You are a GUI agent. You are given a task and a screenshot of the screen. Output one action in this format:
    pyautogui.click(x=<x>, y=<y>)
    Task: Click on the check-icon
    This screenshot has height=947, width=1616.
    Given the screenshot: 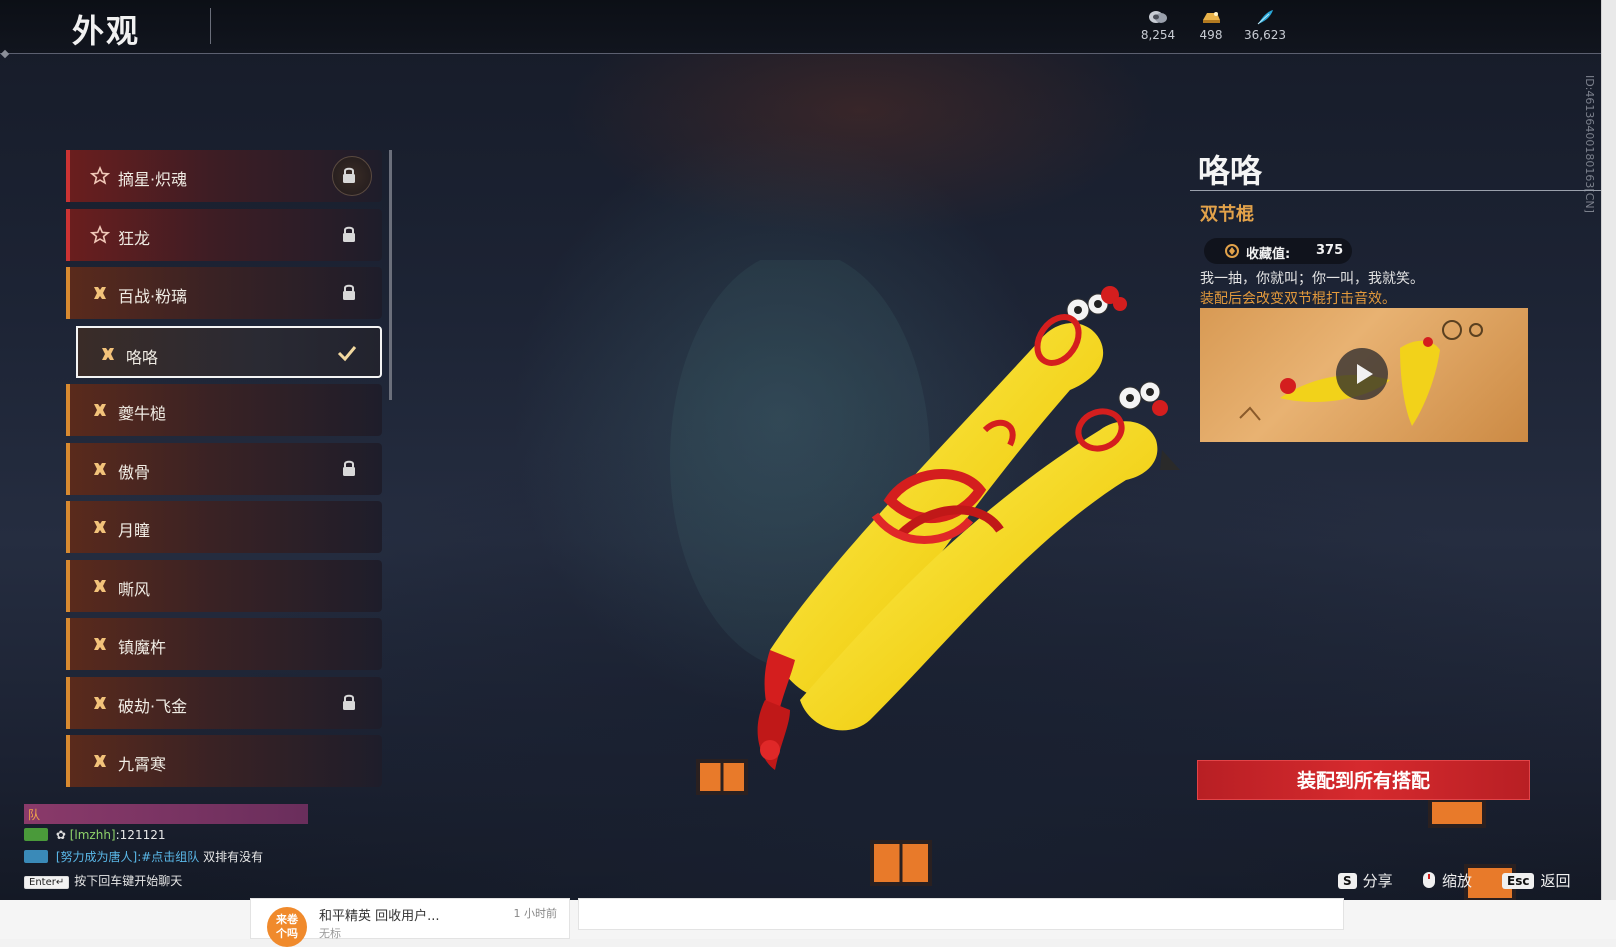 What is the action you would take?
    pyautogui.click(x=347, y=354)
    